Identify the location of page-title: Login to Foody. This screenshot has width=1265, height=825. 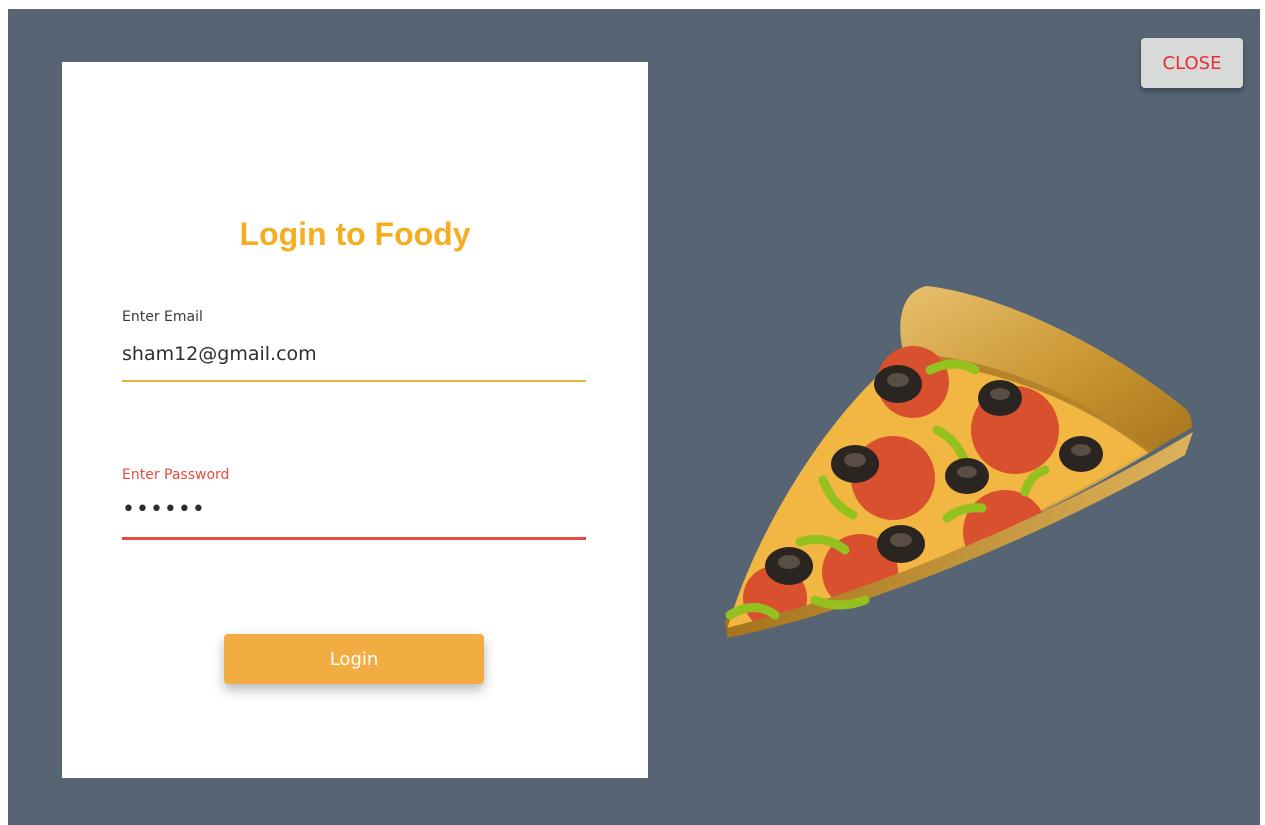
(355, 234).